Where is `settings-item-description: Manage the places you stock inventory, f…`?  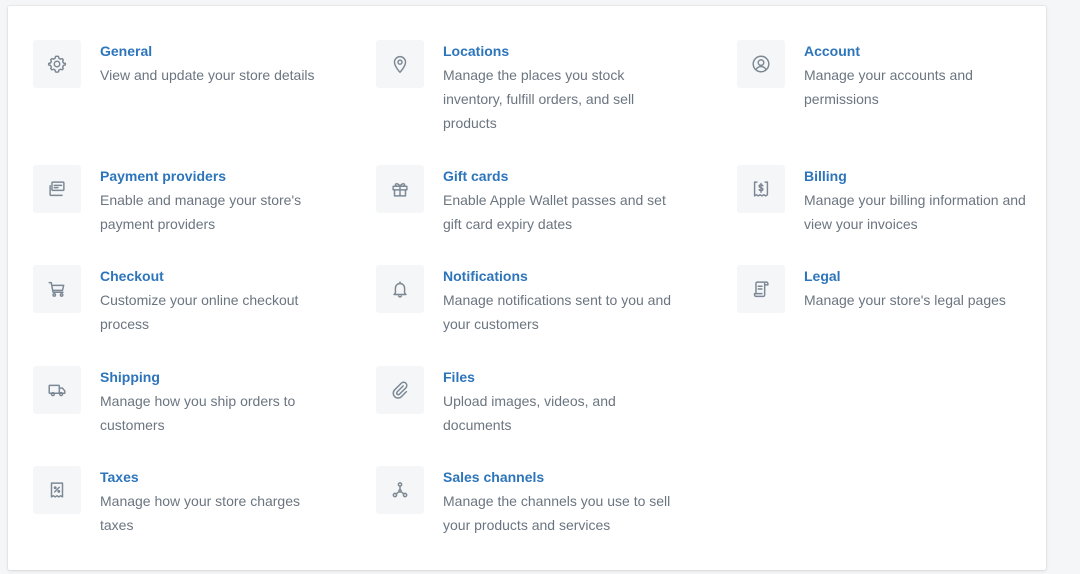
settings-item-description: Manage the places you stock inventory, f… is located at coordinates (539, 99).